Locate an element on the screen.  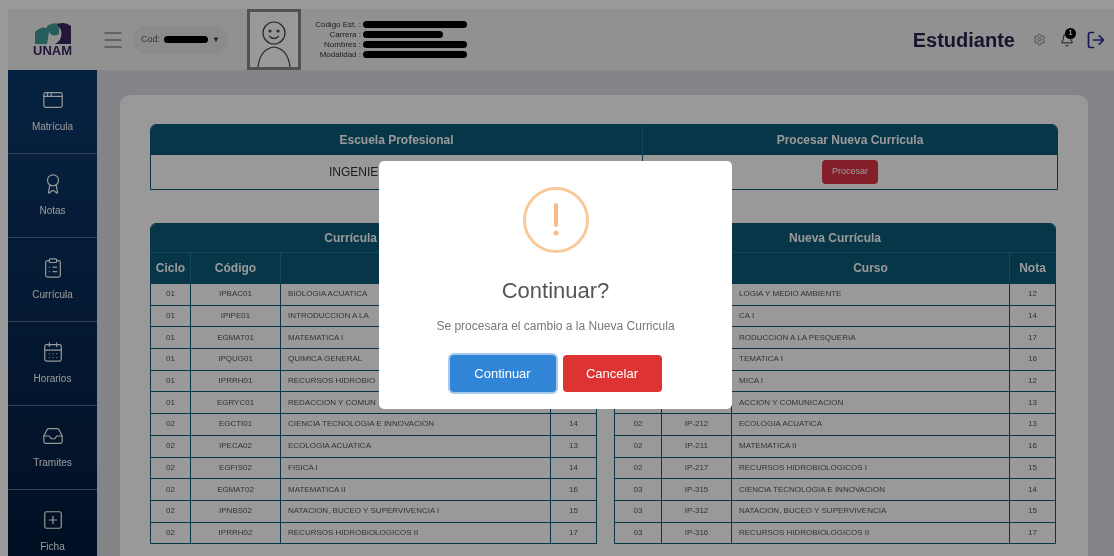
code-cell: IP-212 is located at coordinates (696, 424).